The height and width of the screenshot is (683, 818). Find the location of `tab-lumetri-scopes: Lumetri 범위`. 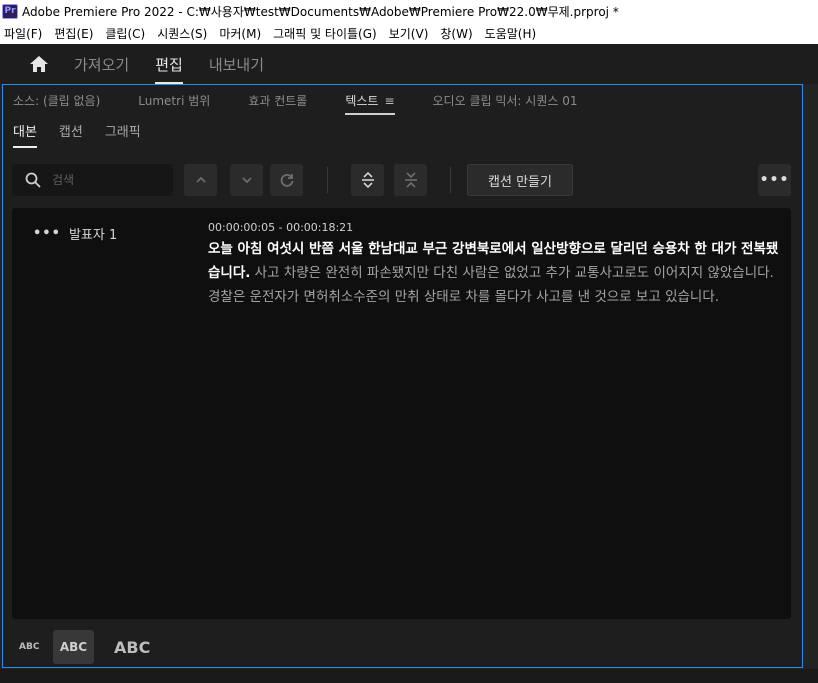

tab-lumetri-scopes: Lumetri 범위 is located at coordinates (174, 100).